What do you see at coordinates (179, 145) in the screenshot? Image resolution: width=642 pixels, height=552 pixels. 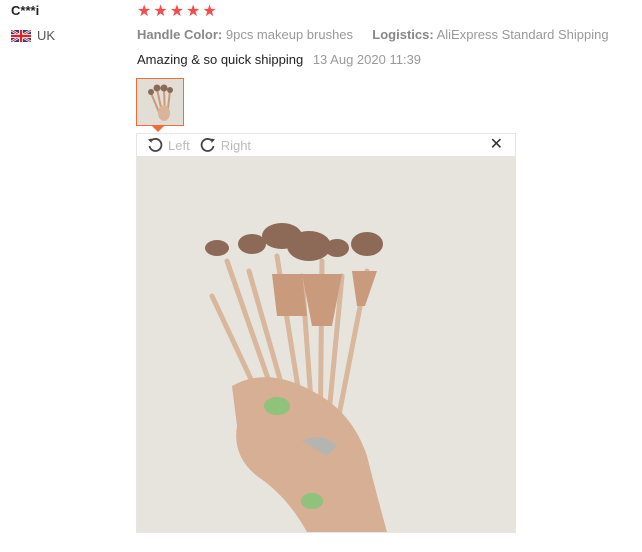 I see `rotate-left-label: Left` at bounding box center [179, 145].